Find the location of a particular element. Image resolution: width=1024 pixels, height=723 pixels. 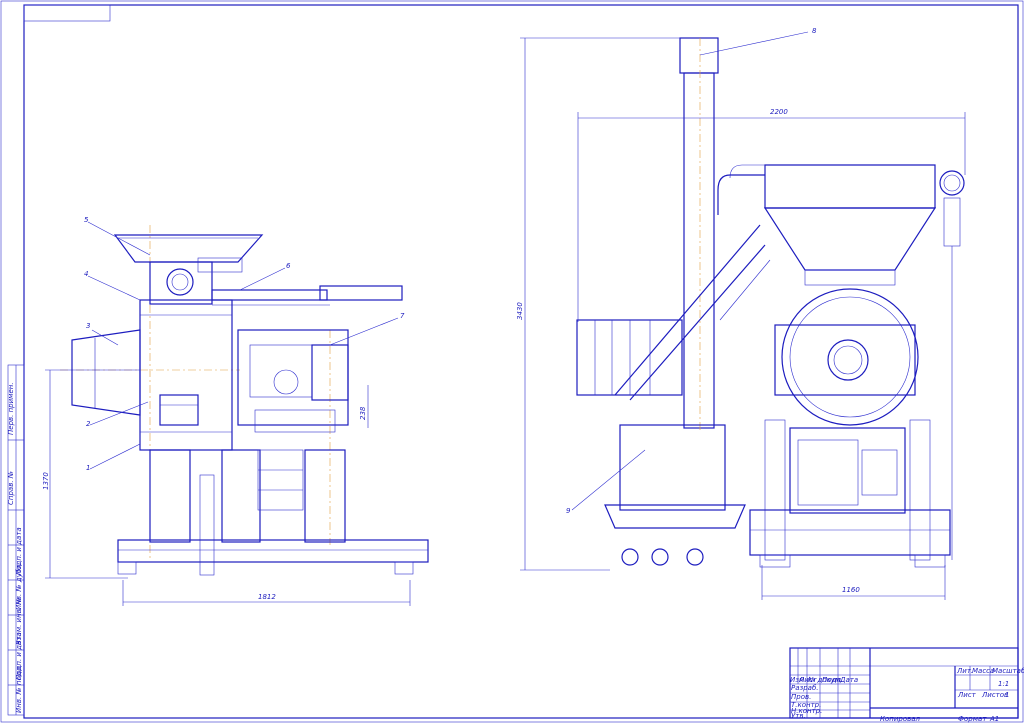

tb-format-value: А1 is located at coordinates (994, 719).